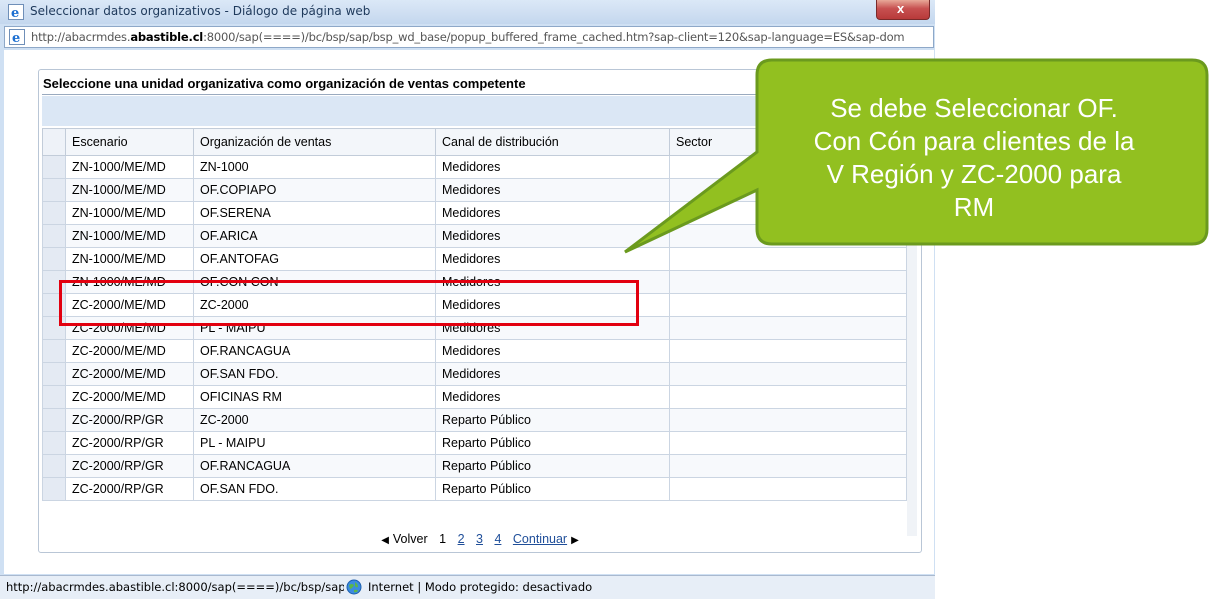  I want to click on table-row: ZC-2000/RP/GR OF.SAN FDO. Reparto Público, so click(474, 489).